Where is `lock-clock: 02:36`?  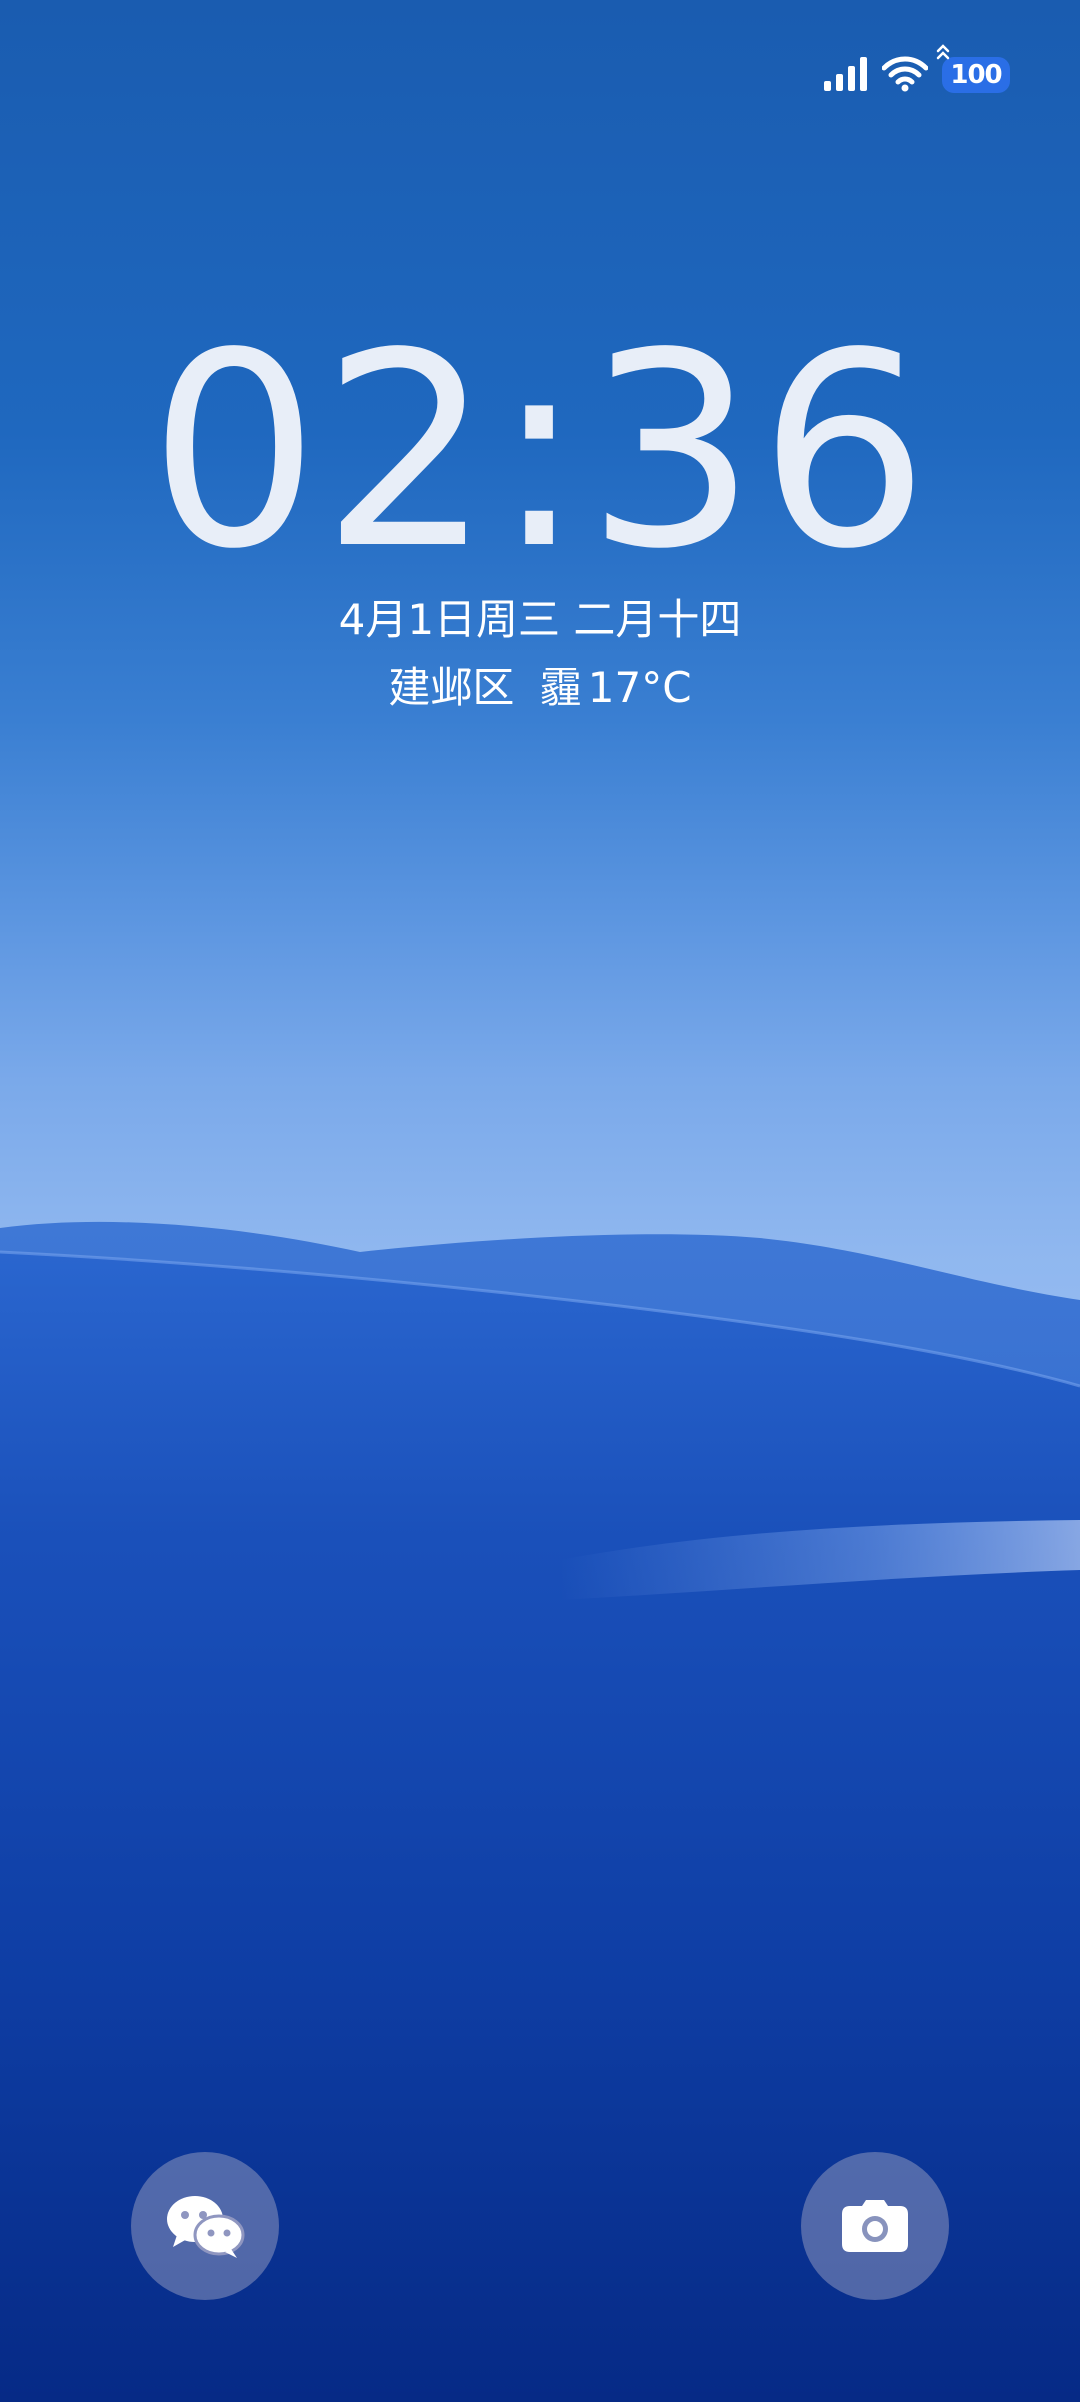 lock-clock: 02:36 is located at coordinates (540, 452).